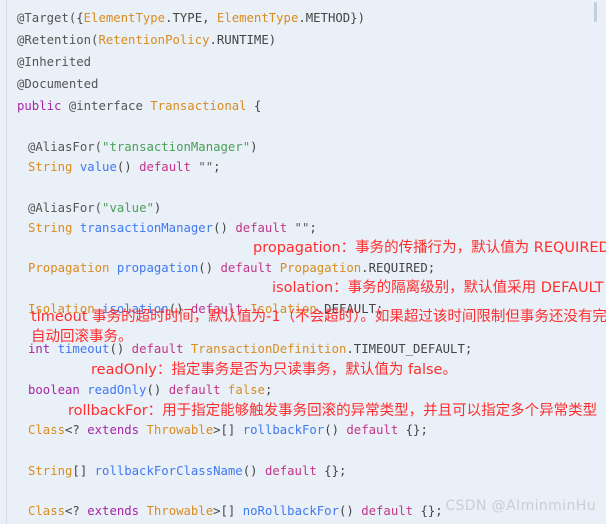  I want to click on annotation-timeout-note-line2: 自动回滚事务。, so click(82, 337).